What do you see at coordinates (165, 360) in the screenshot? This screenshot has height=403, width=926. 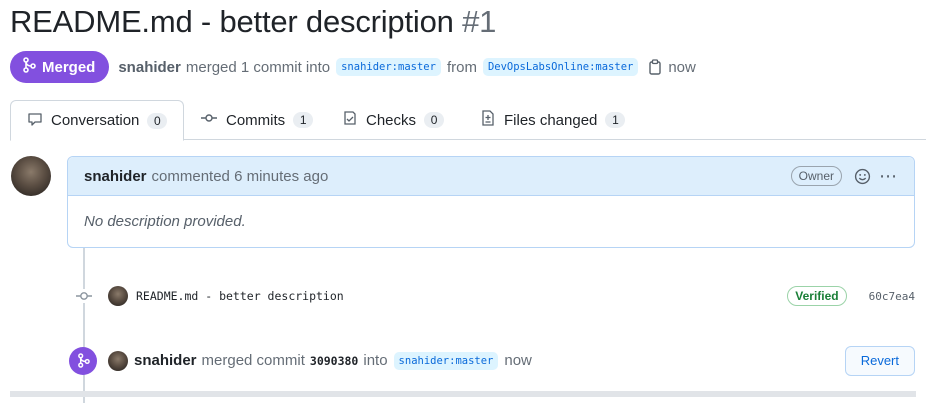 I see `merge-author-link: snahider` at bounding box center [165, 360].